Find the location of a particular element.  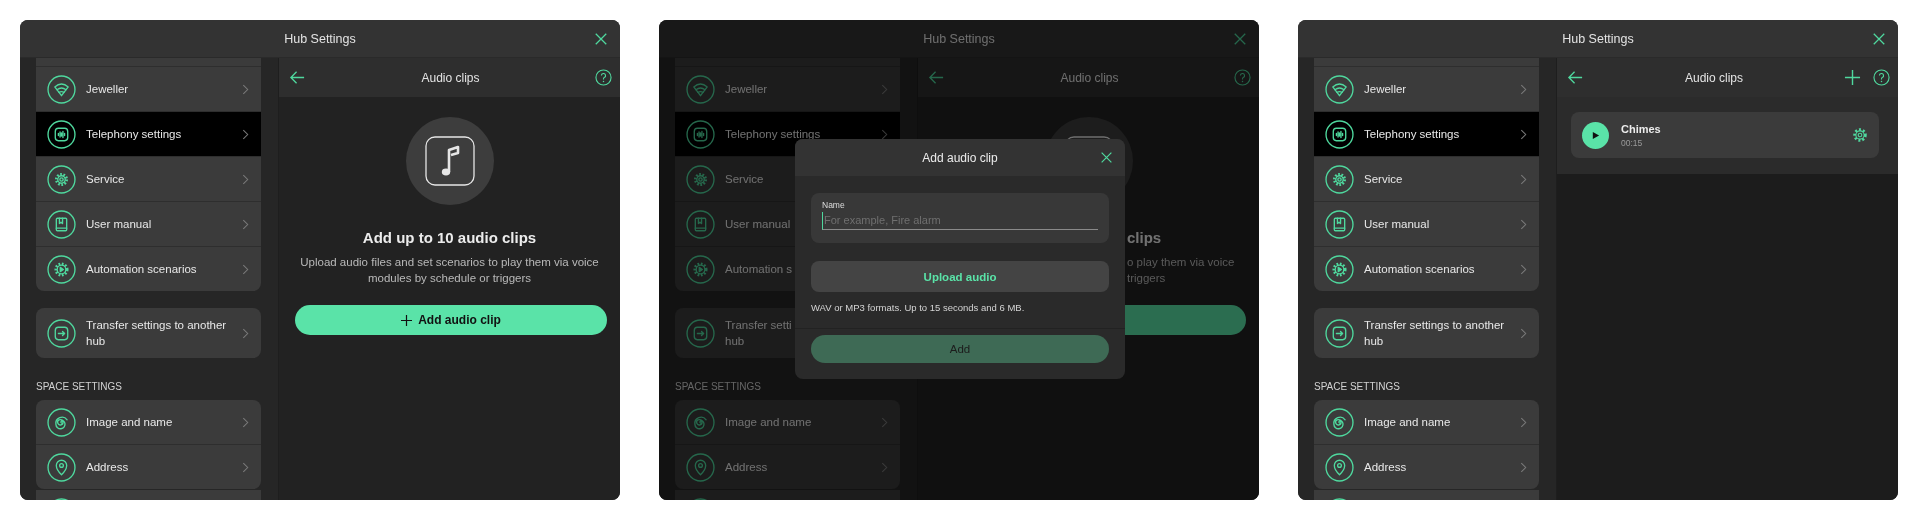

clip-duration: 00:15 is located at coordinates (1632, 142).